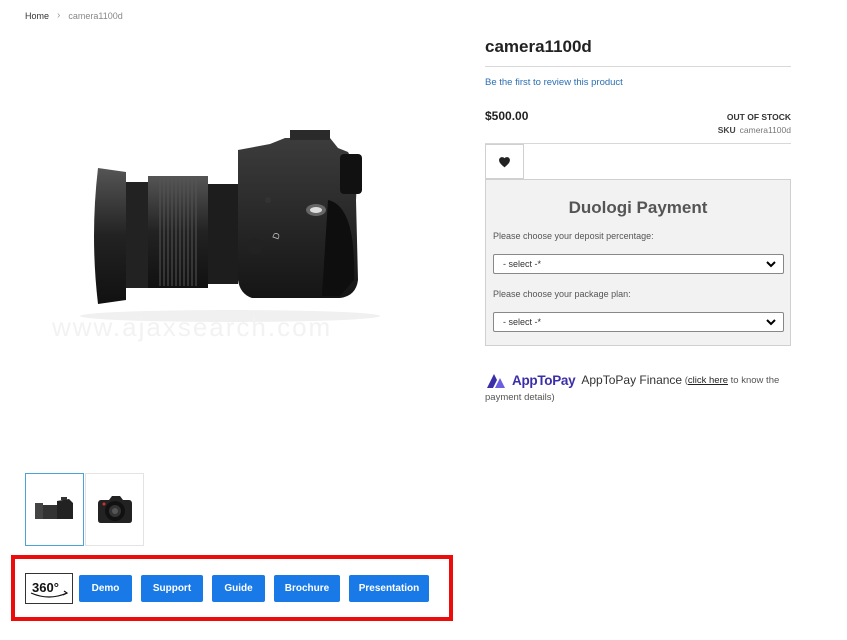 The width and height of the screenshot is (847, 640). Describe the element at coordinates (638, 207) in the screenshot. I see `duologi-title: Duologi Payment` at that location.